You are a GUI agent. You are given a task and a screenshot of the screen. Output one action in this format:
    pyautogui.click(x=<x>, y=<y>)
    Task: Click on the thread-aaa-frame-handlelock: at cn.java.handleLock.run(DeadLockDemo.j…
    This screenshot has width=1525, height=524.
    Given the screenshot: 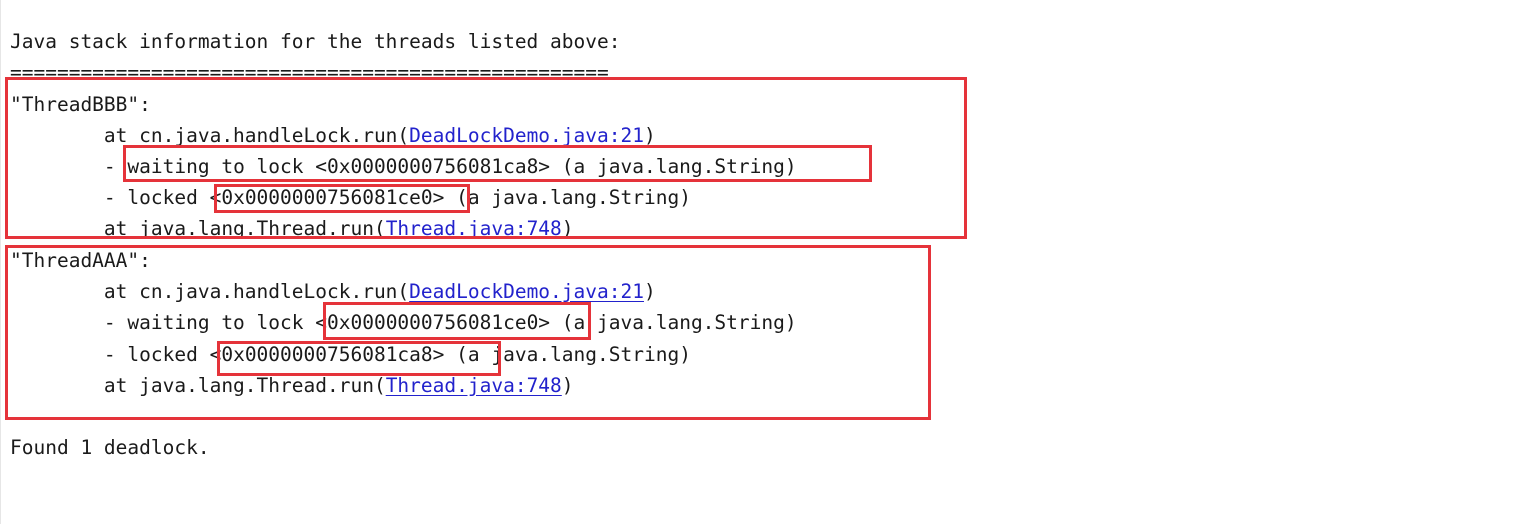 What is the action you would take?
    pyautogui.click(x=333, y=291)
    